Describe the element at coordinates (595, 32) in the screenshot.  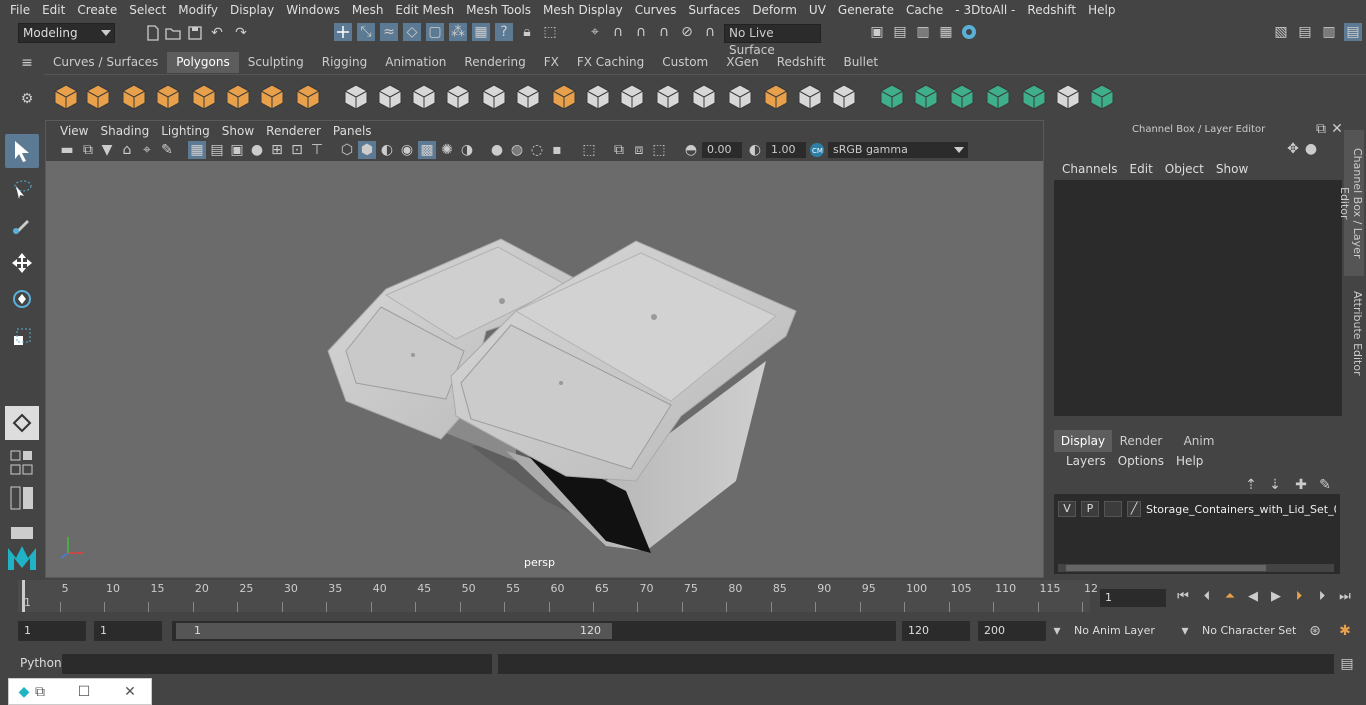
I see `snap-grid-icon: ⌖` at that location.